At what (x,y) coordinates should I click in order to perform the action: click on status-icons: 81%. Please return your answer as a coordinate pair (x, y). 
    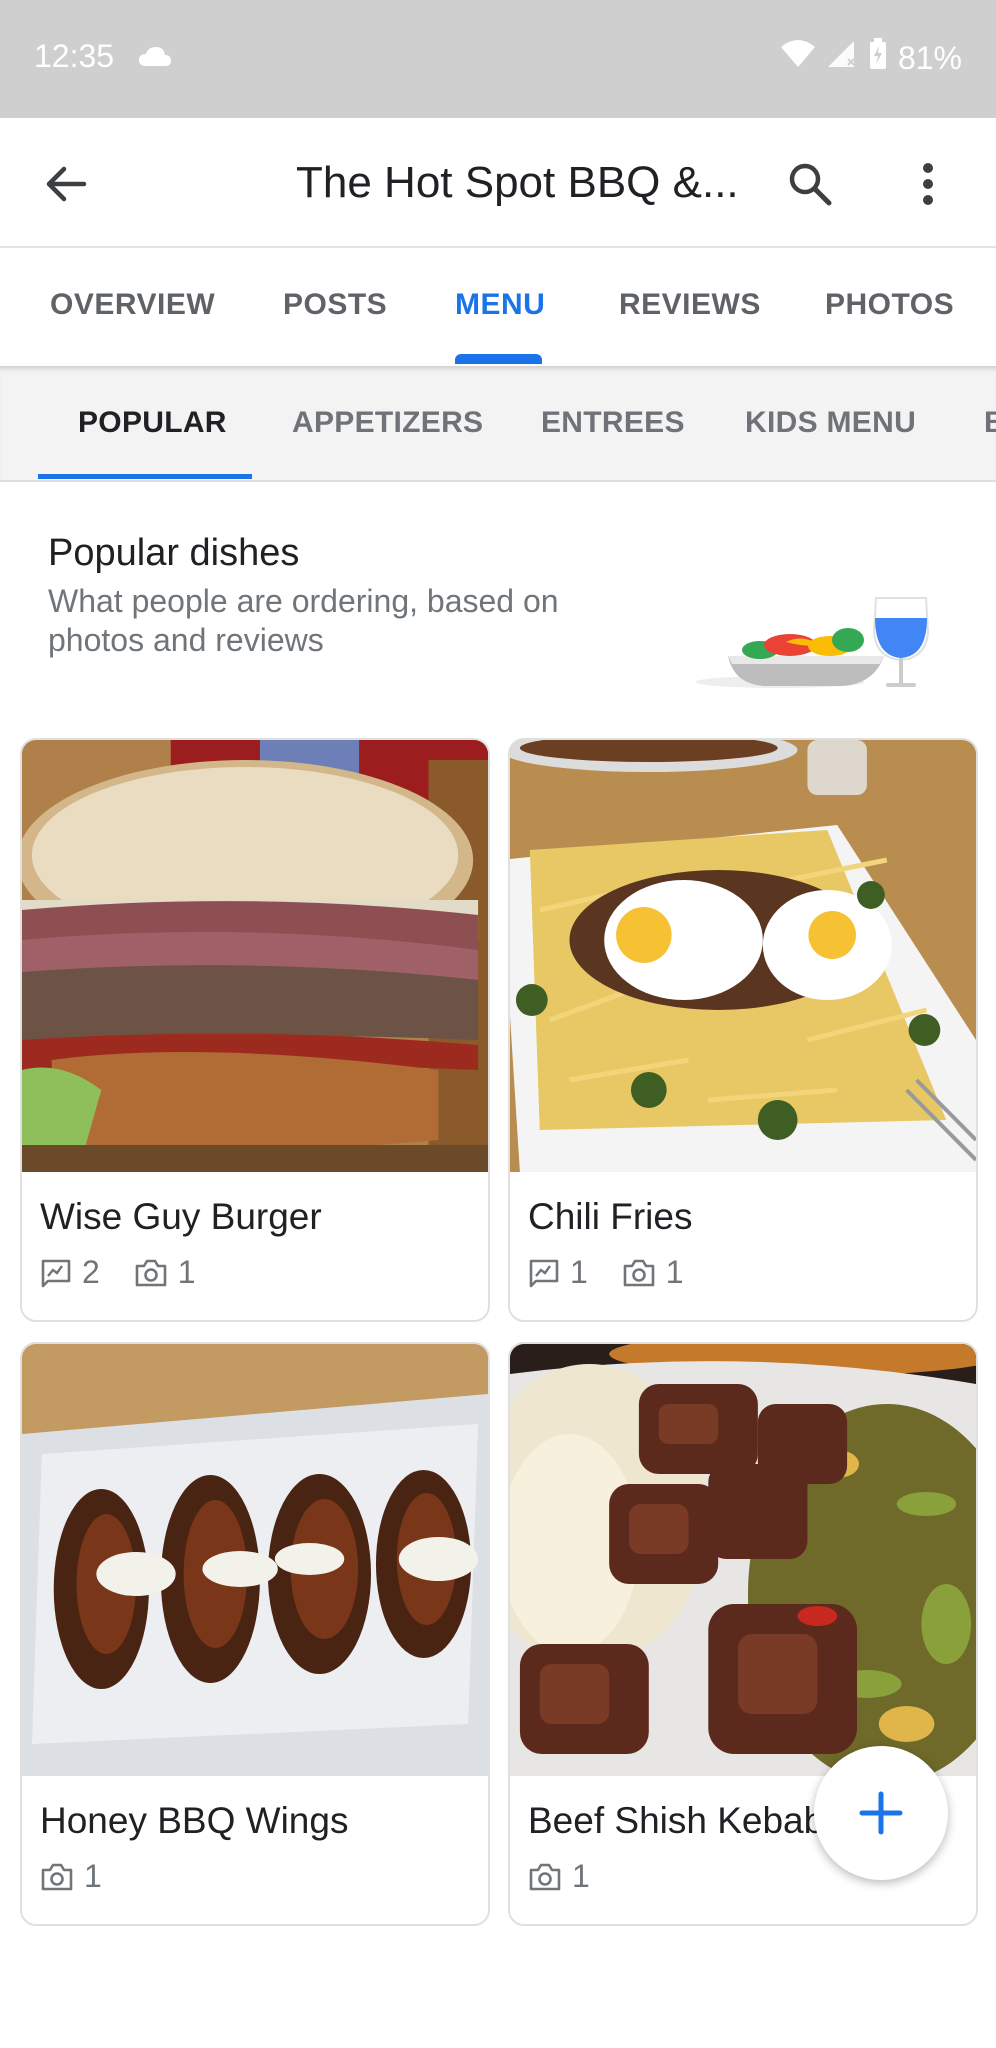
    Looking at the image, I should click on (871, 58).